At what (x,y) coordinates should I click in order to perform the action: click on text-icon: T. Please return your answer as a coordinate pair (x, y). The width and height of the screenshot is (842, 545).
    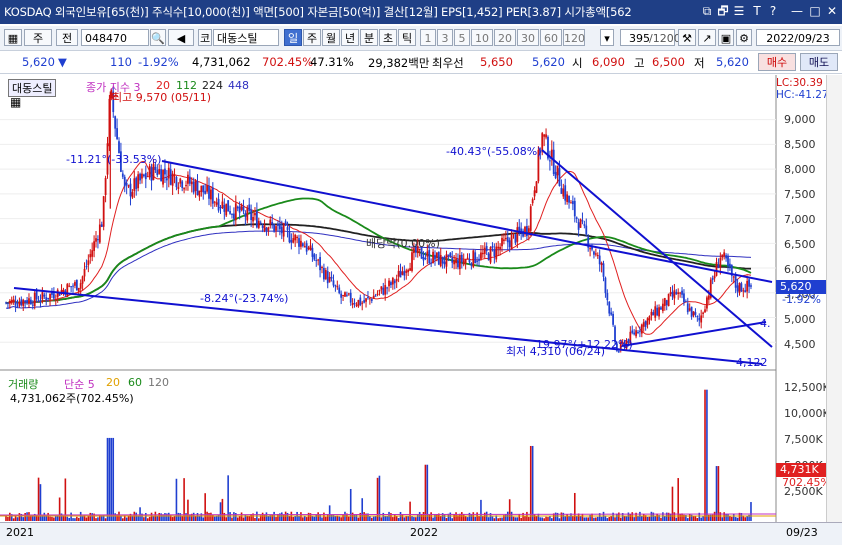
    Looking at the image, I should click on (757, 11).